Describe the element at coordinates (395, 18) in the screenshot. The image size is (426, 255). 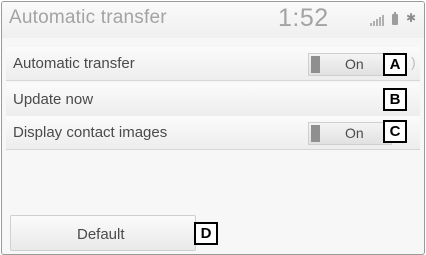
I see `battery-icon` at that location.